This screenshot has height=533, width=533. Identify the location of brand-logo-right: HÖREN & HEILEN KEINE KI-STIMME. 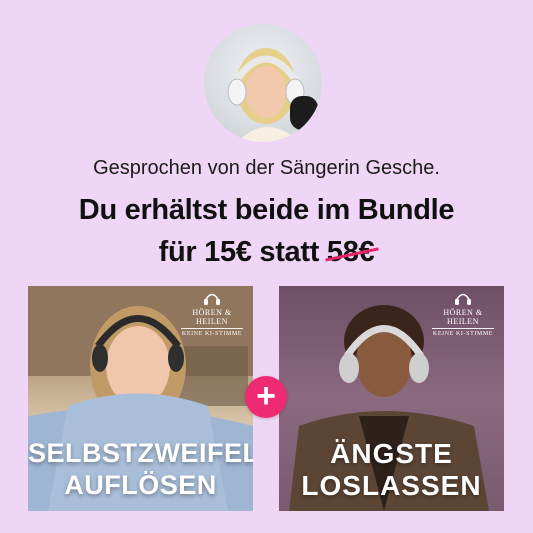
(463, 313).